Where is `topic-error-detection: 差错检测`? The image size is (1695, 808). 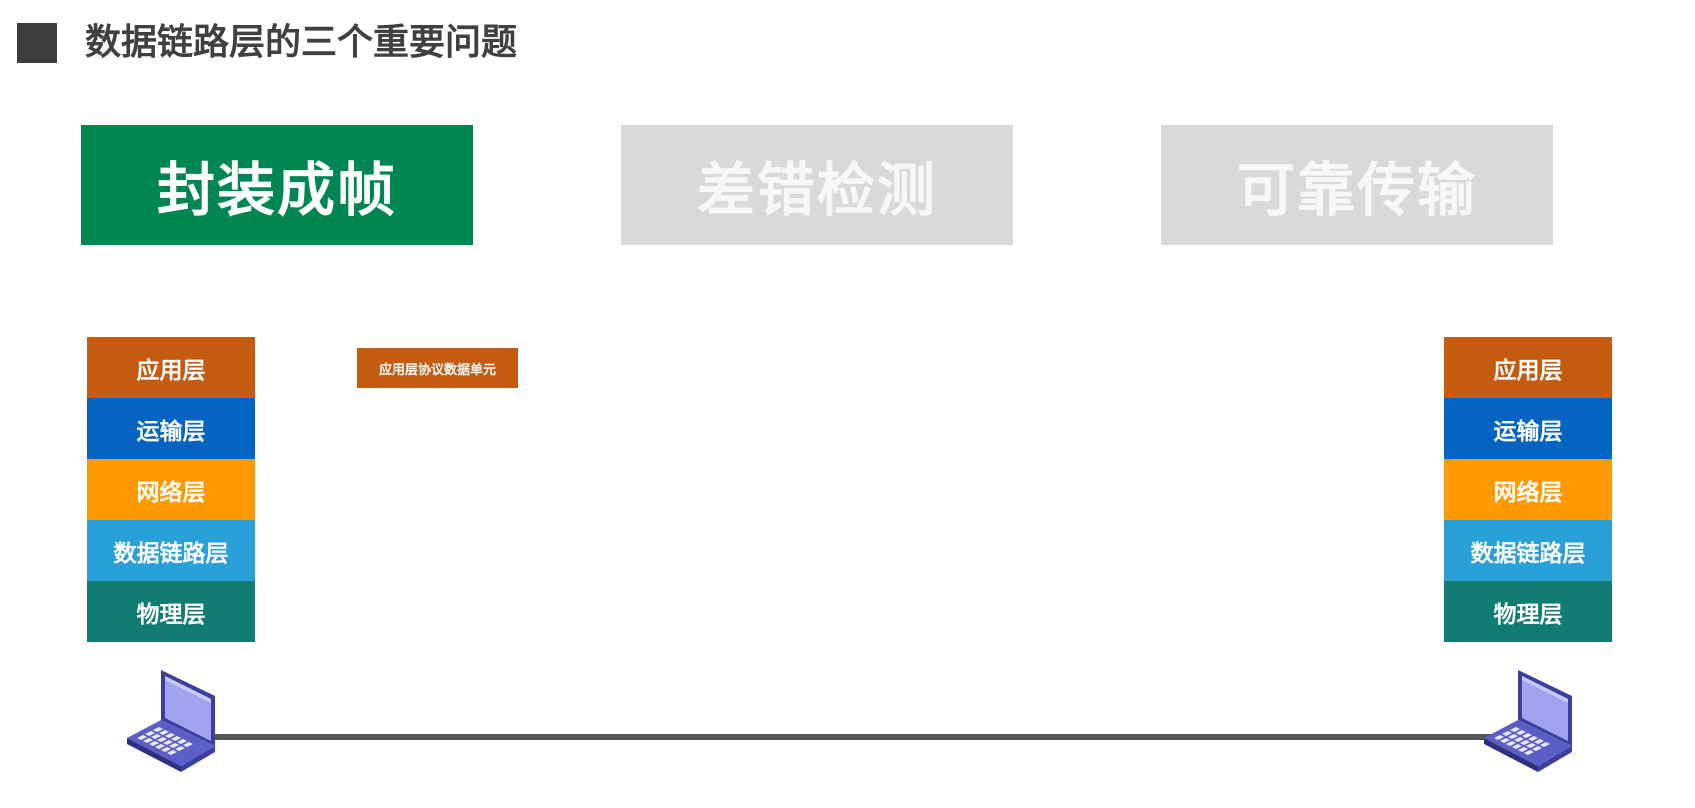
topic-error-detection: 差错检测 is located at coordinates (817, 185).